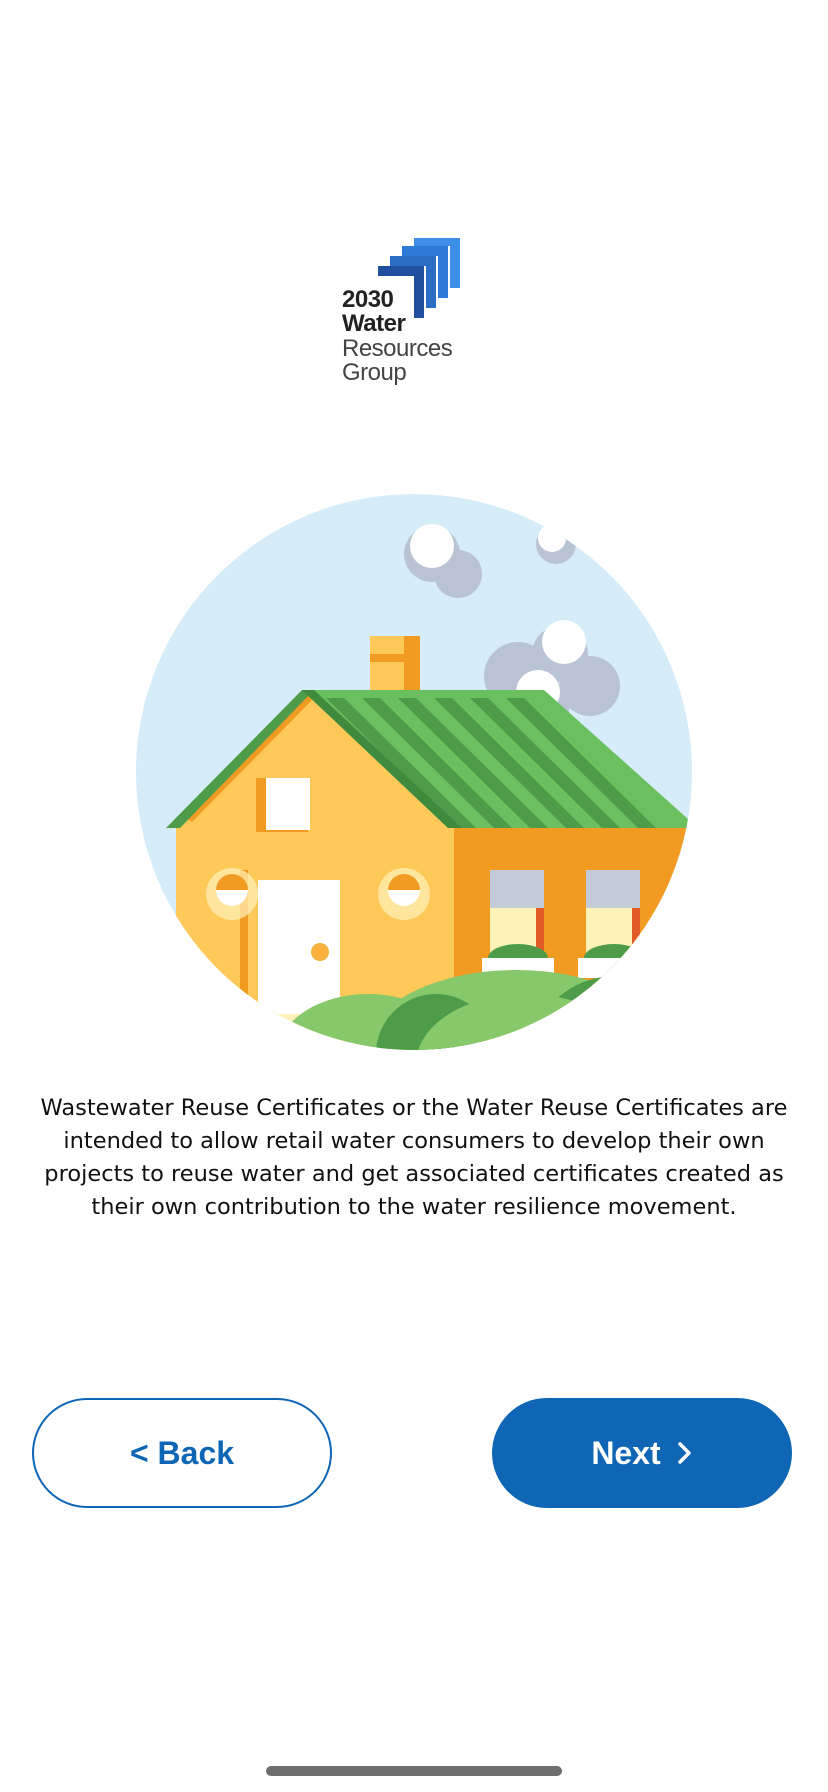  I want to click on logo-line-2: Water, so click(374, 324).